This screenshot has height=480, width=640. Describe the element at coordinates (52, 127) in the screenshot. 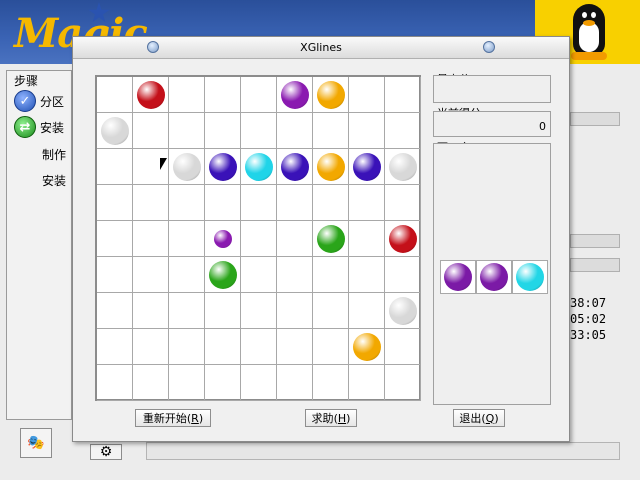

I see `step-label: 安装` at that location.